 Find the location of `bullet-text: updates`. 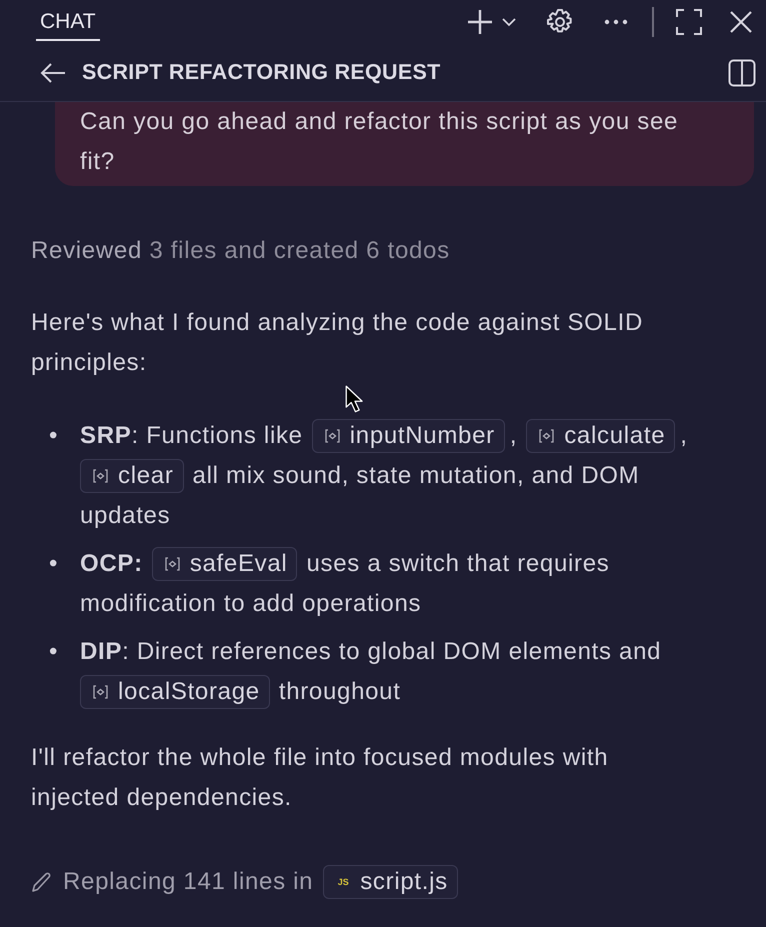

bullet-text: updates is located at coordinates (125, 516).